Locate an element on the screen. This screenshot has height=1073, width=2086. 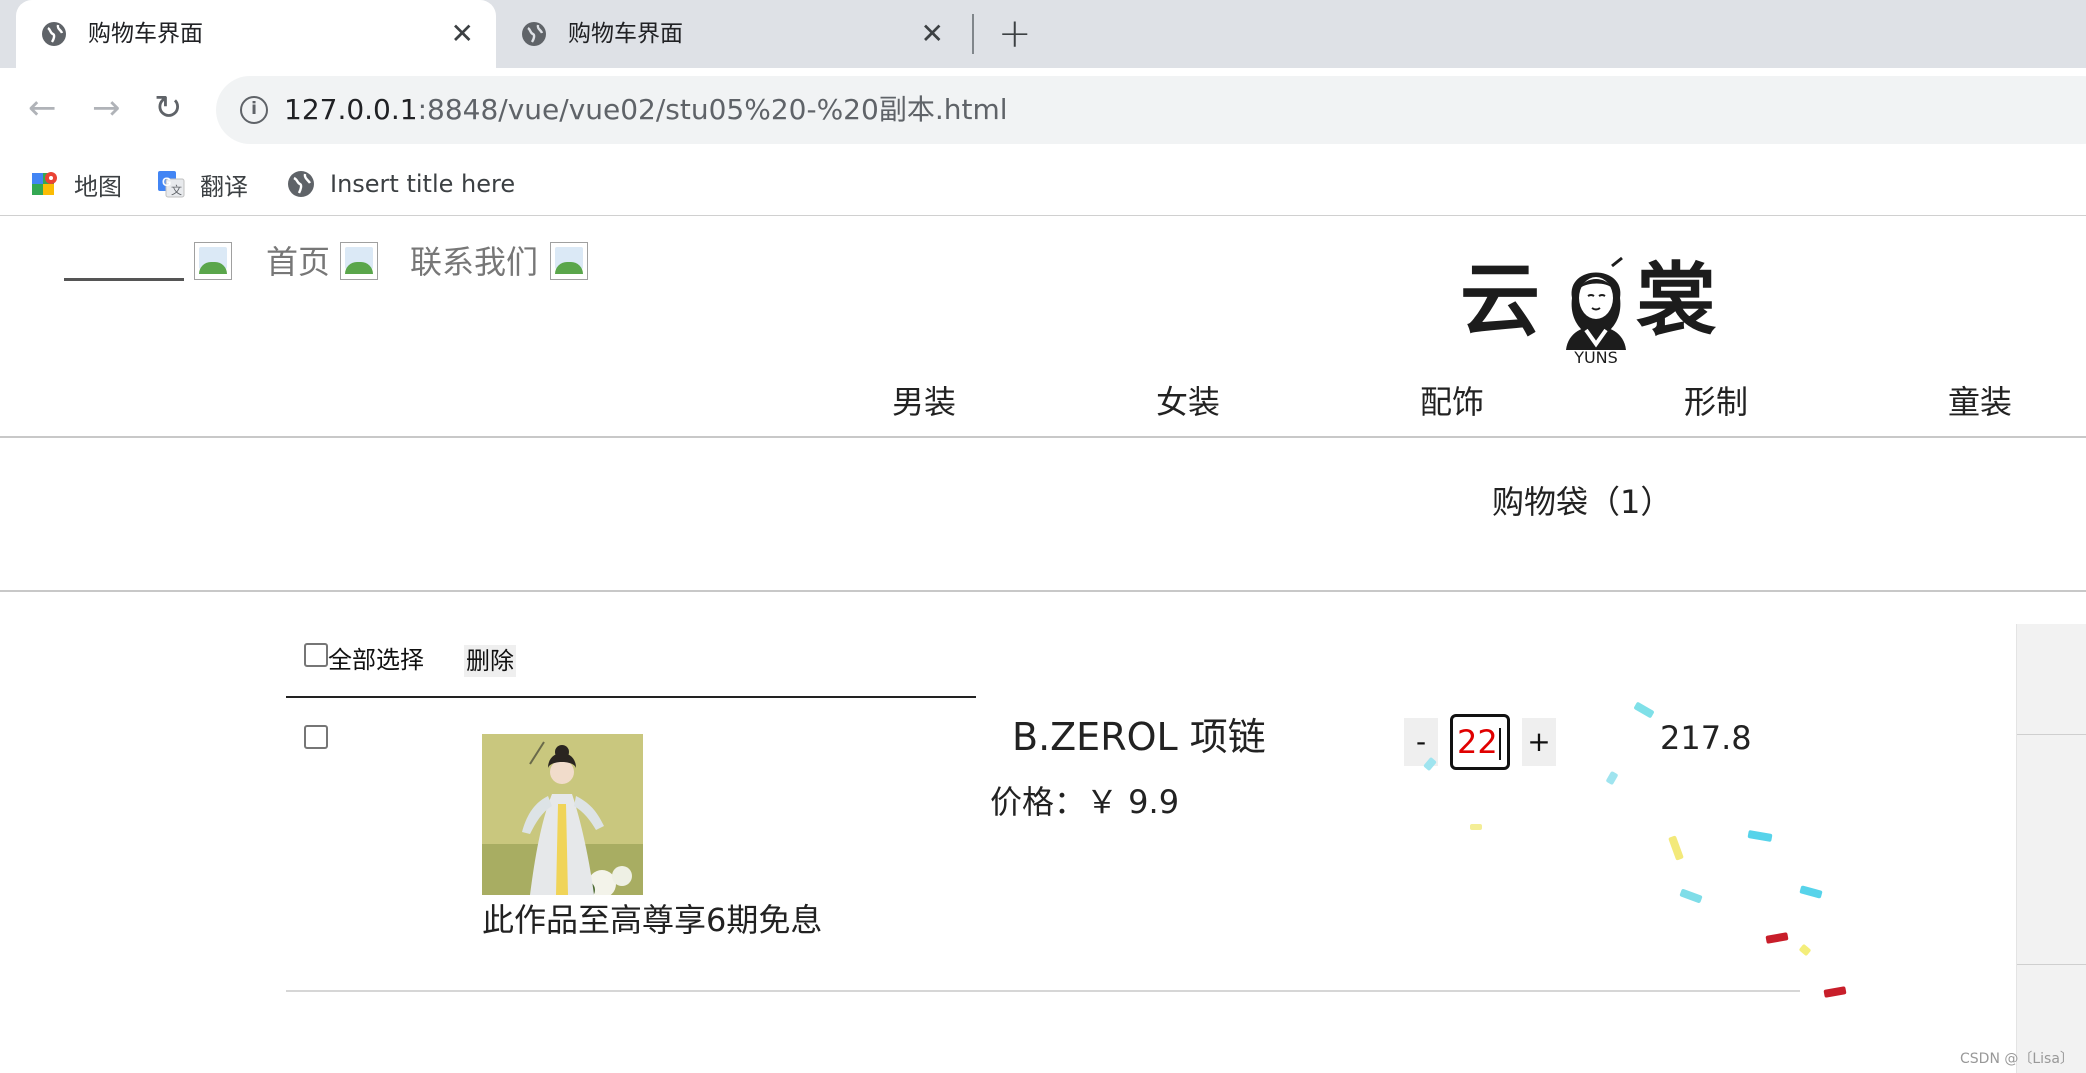
search-underline is located at coordinates (124, 279).